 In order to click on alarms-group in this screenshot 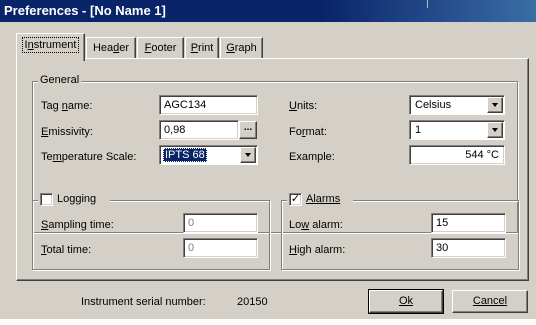, I will do `click(400, 235)`.